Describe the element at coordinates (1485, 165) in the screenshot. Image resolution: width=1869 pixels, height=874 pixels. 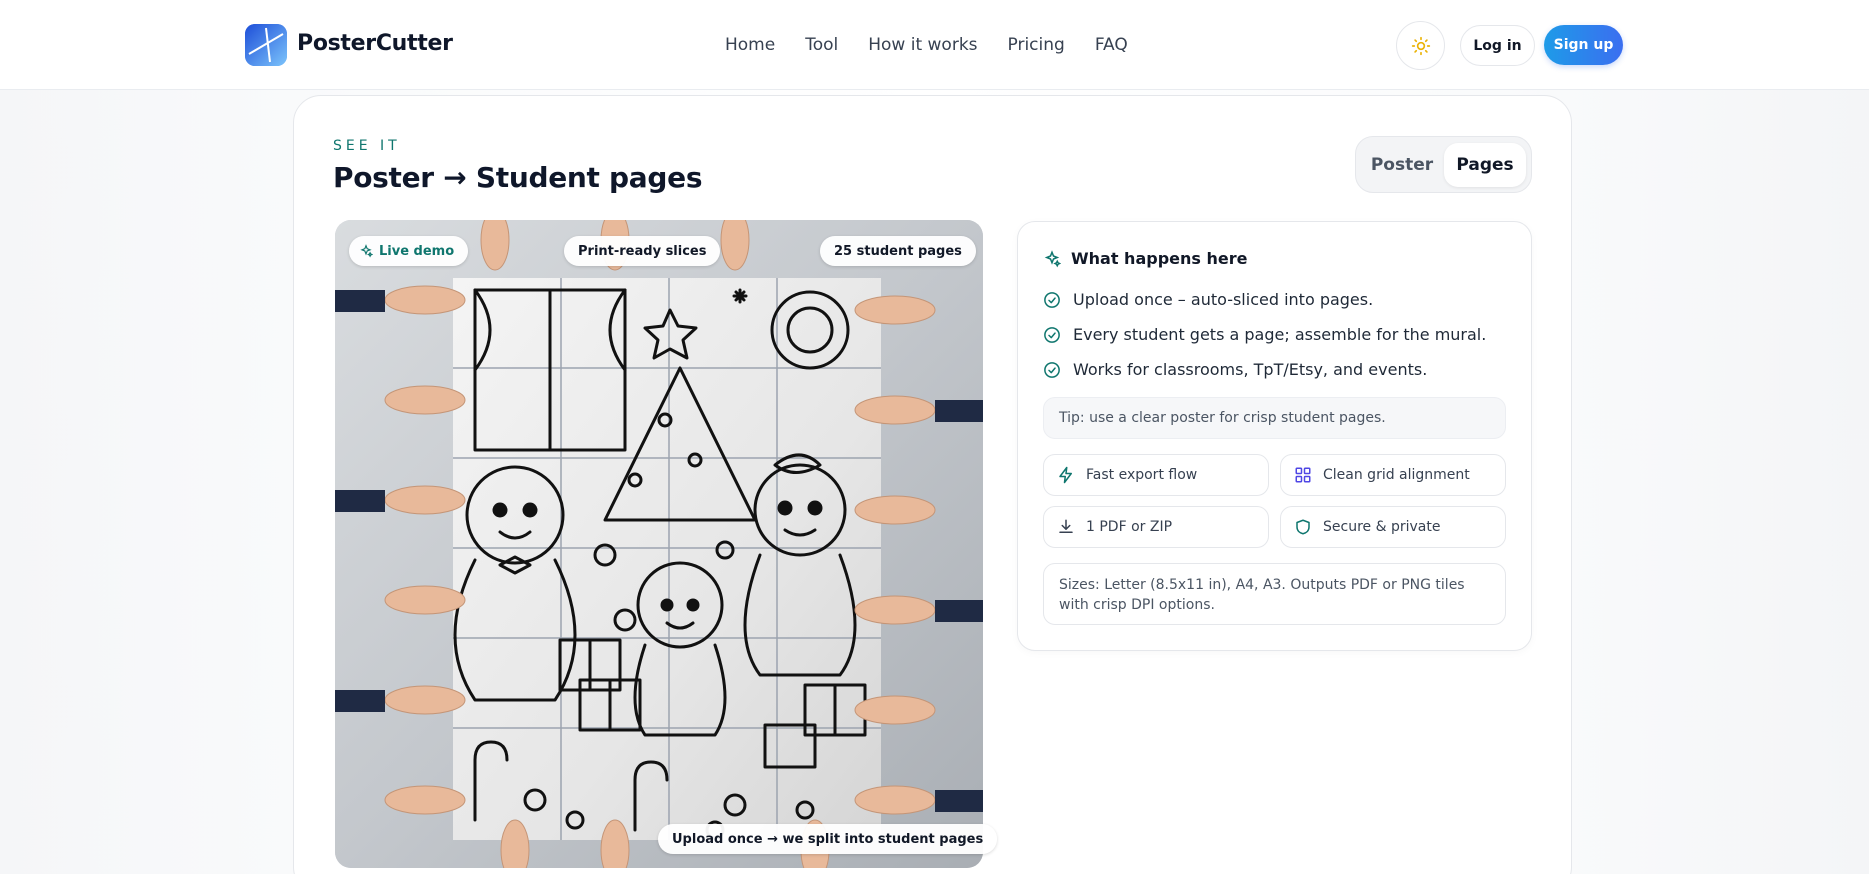
I see `toggle-pages: Pages` at that location.